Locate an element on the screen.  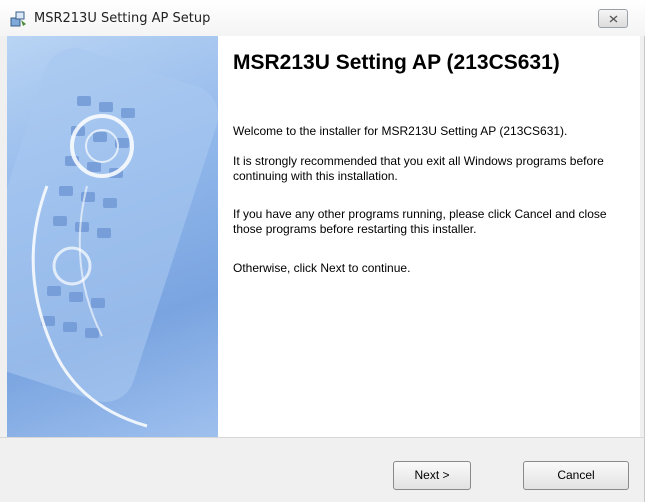
window-title: MSR213U Setting AP Setup is located at coordinates (122, 18).